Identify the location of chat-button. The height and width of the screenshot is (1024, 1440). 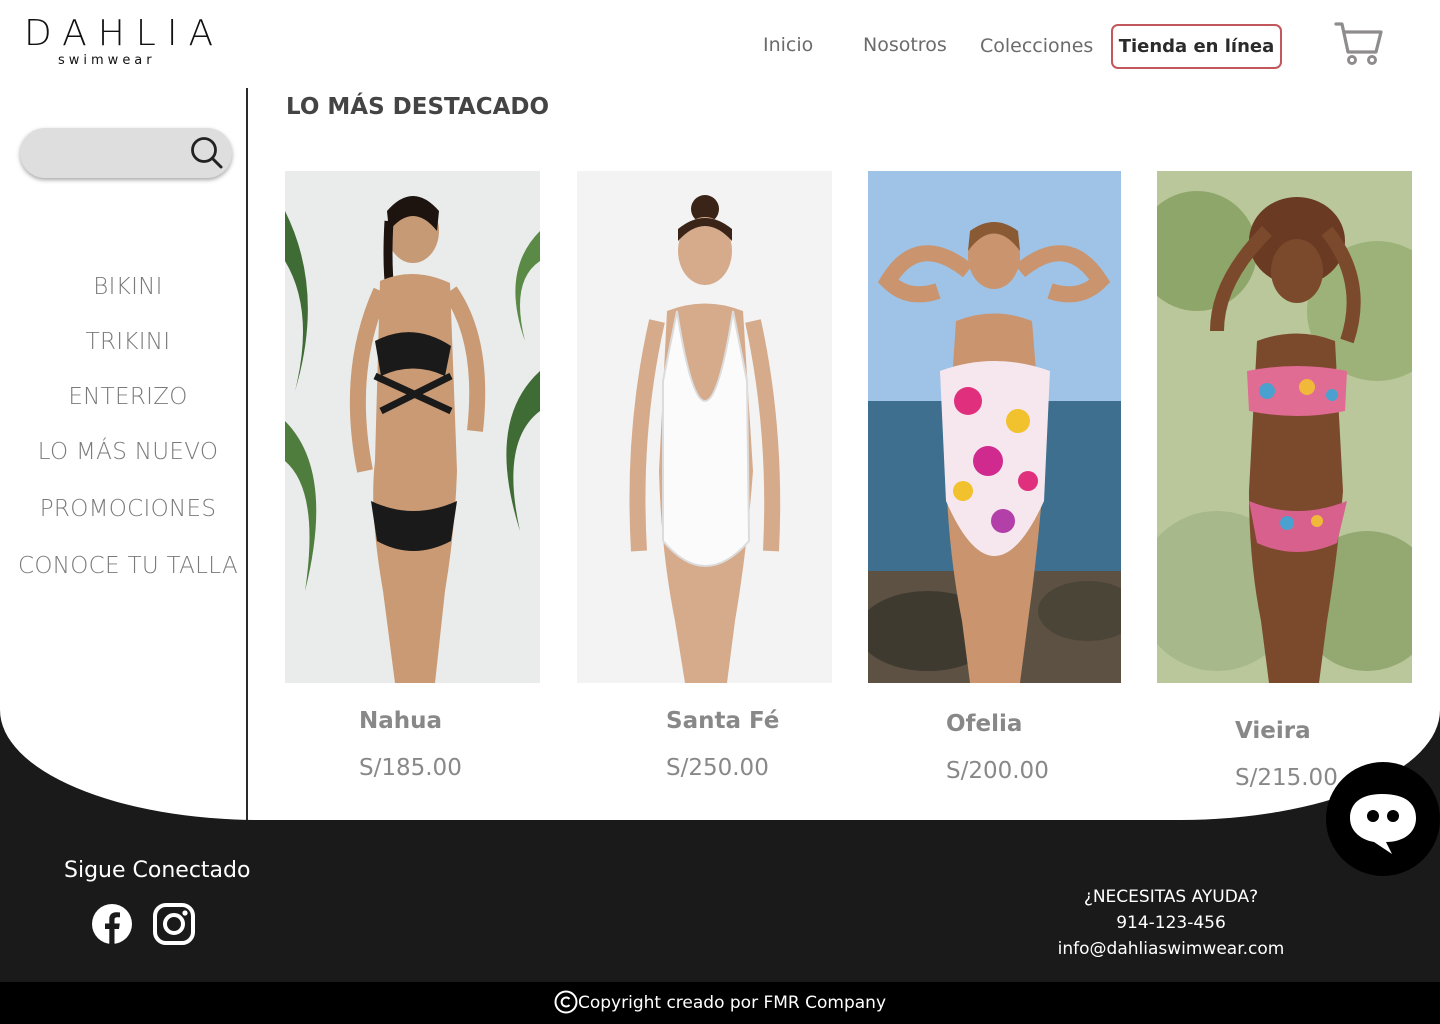
(1383, 819).